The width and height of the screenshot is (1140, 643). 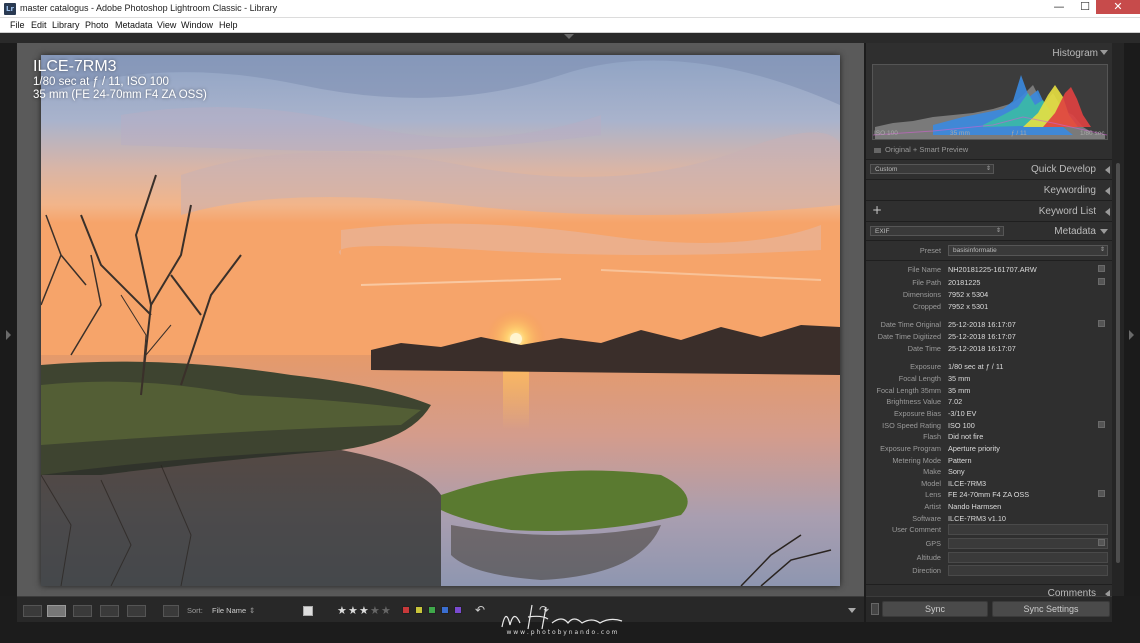 I want to click on metadata-key: Lens, so click(x=933, y=494).